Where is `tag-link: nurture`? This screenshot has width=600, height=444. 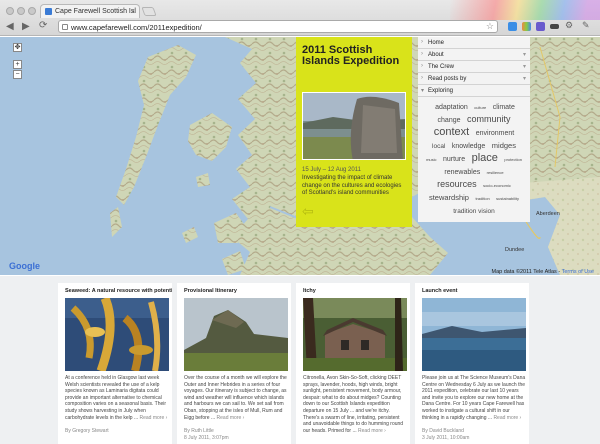
tag-link: nurture is located at coordinates (454, 159).